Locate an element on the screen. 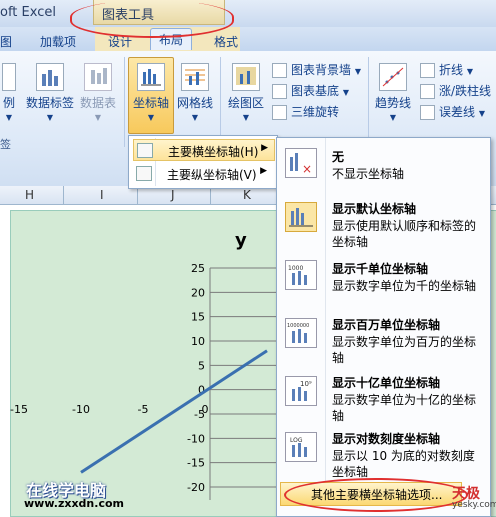  menu-item-primary-vertical-axis: 主要纵坐标轴(V) ▶ is located at coordinates (203, 173).